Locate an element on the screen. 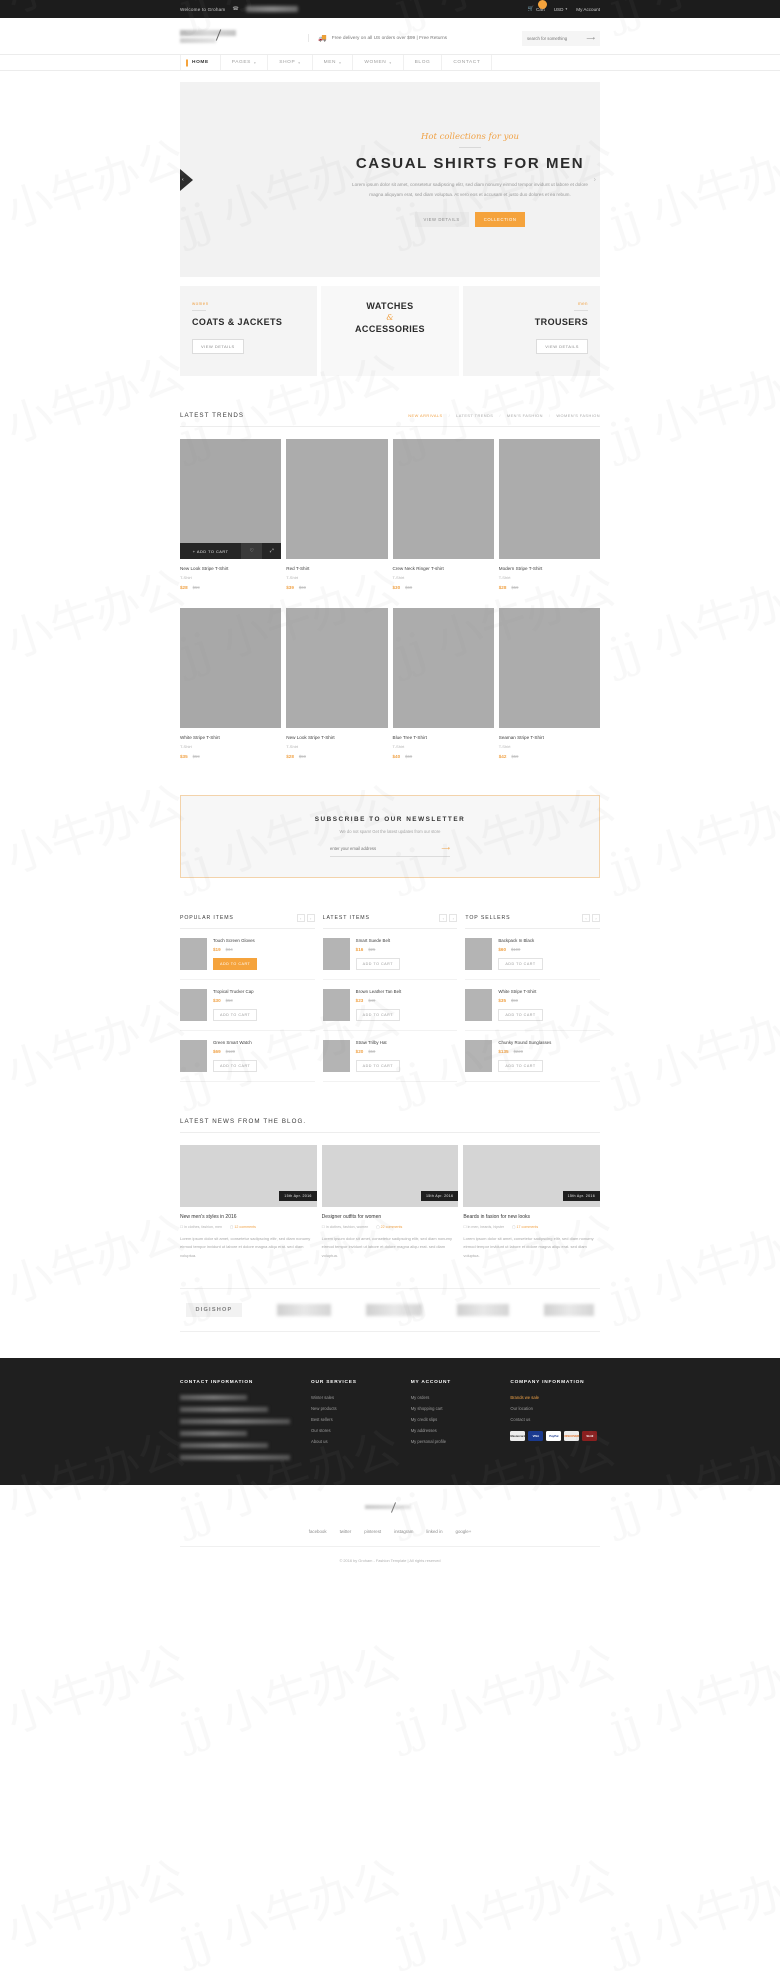  newsletter-form: ⟶ is located at coordinates (390, 851).